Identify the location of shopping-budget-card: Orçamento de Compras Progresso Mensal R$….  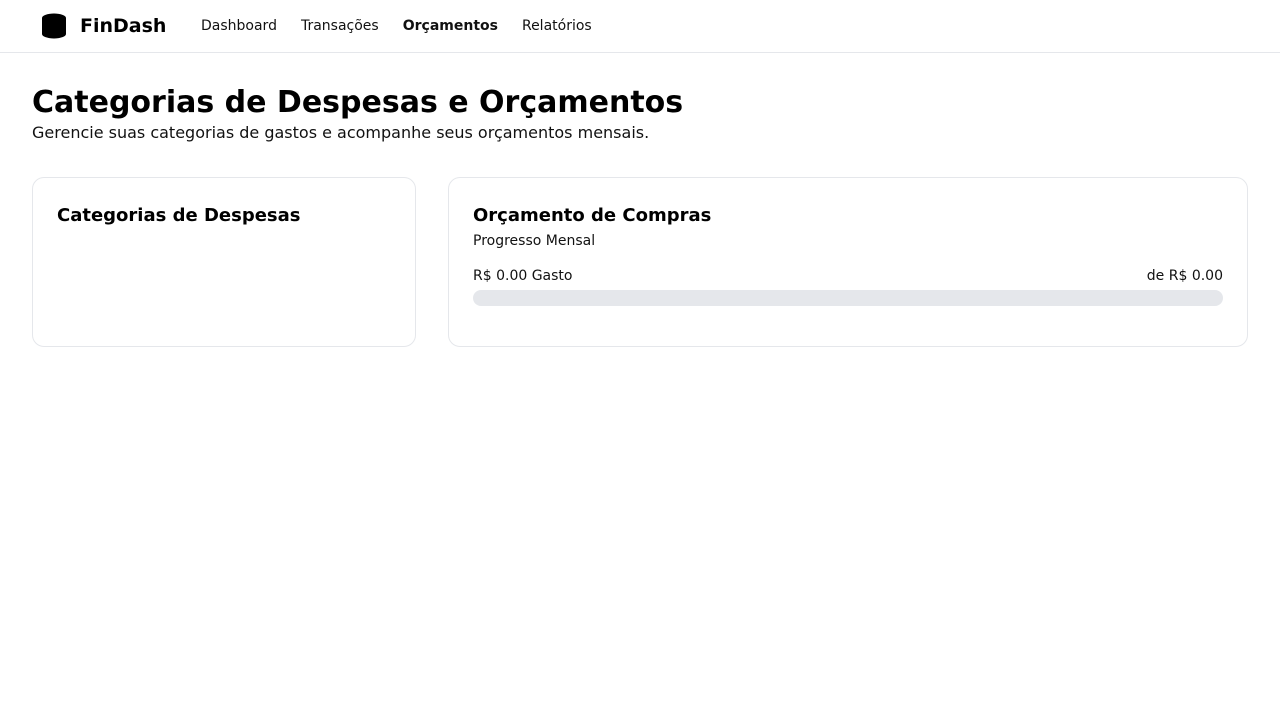
(848, 262).